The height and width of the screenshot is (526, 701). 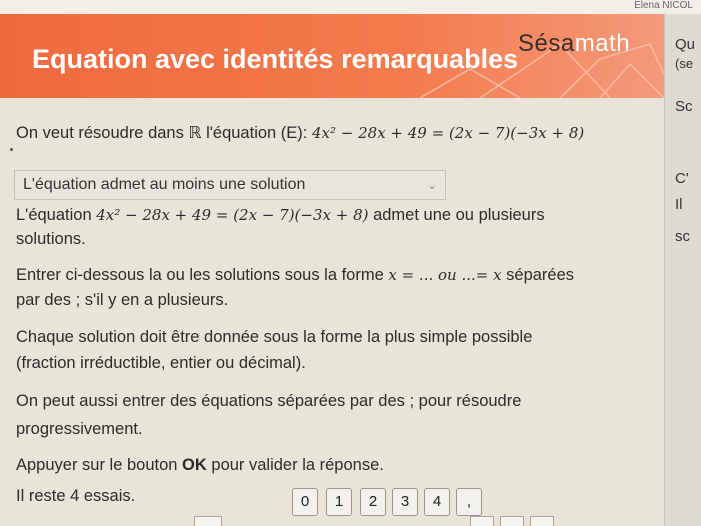 I want to click on key-comma: ,, so click(x=469, y=502).